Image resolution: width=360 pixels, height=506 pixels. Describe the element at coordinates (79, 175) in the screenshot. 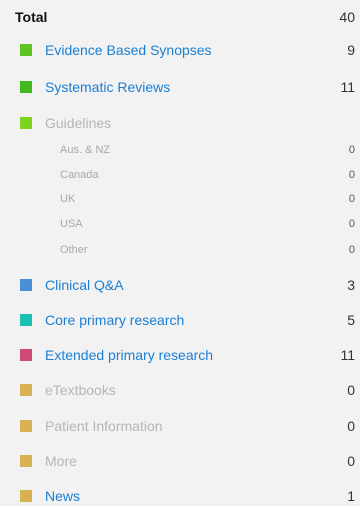

I see `subitem-label: Canada` at that location.